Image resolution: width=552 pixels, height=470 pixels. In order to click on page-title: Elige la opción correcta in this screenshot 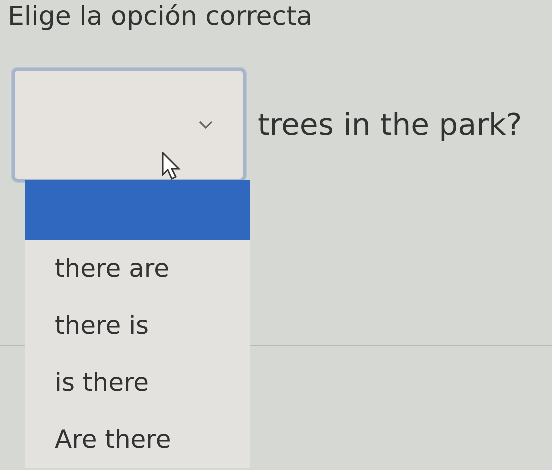, I will do `click(160, 17)`.